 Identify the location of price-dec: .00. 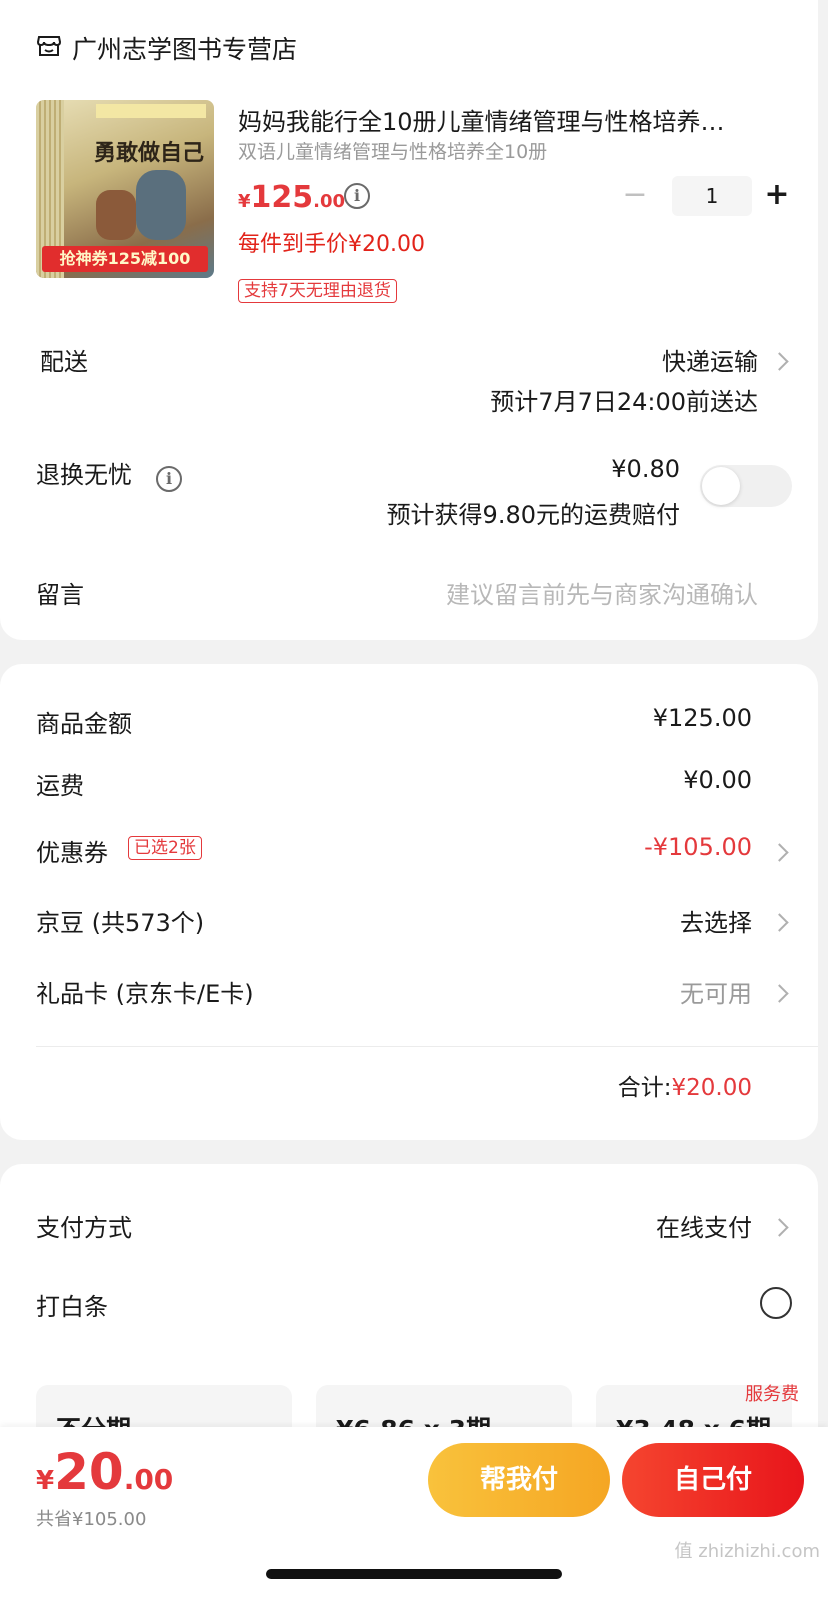
(329, 201).